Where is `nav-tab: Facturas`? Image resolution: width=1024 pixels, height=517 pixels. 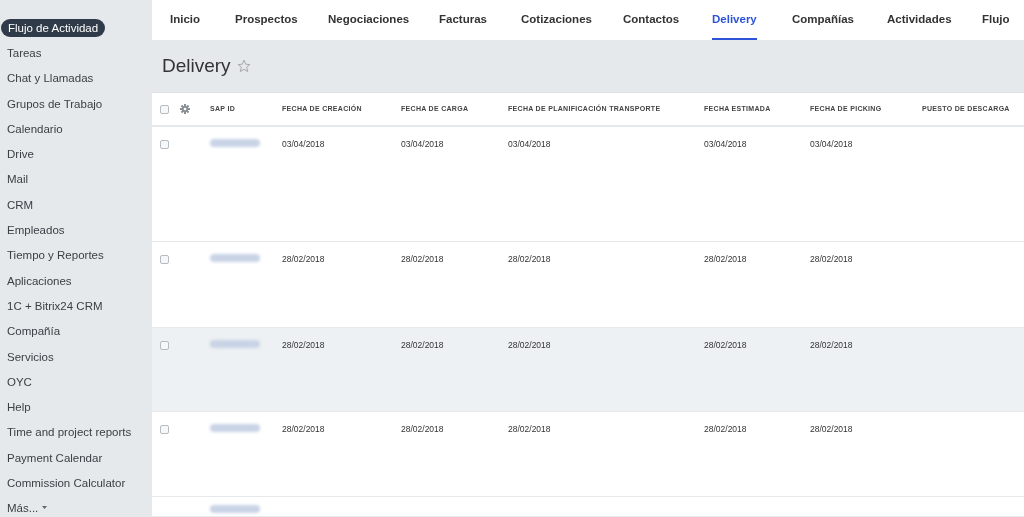
nav-tab: Facturas is located at coordinates (463, 20).